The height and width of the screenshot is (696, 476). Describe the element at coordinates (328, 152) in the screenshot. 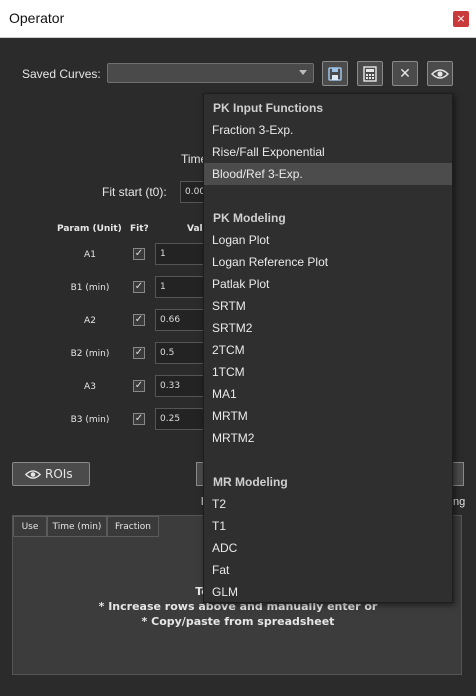

I see `menu-item: Rise/Fall Exponential` at that location.